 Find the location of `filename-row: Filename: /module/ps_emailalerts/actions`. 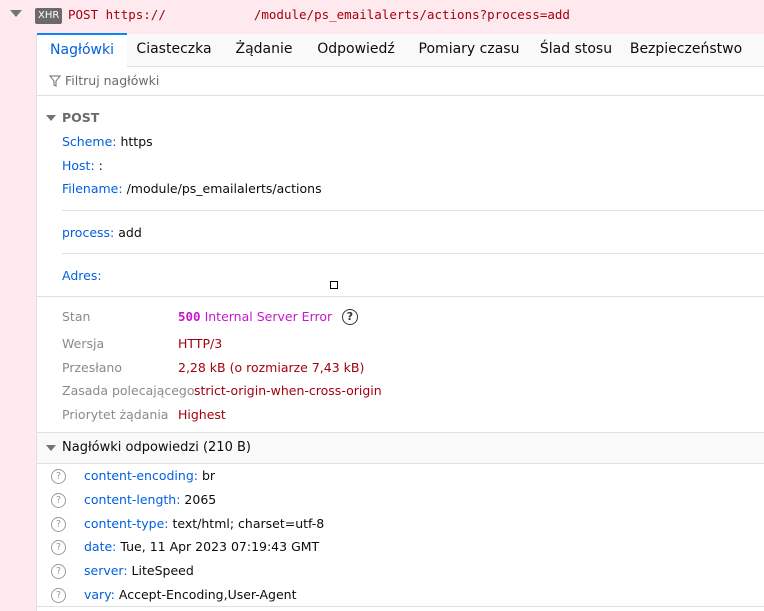

filename-row: Filename: /module/ps_emailalerts/actions is located at coordinates (192, 188).